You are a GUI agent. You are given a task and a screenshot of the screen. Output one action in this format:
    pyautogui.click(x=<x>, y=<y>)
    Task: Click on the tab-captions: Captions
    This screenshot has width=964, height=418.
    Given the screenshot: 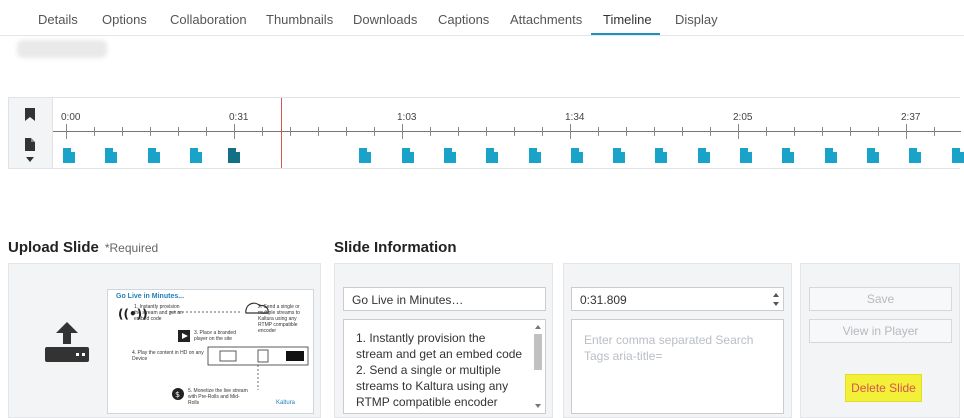 What is the action you would take?
    pyautogui.click(x=463, y=19)
    